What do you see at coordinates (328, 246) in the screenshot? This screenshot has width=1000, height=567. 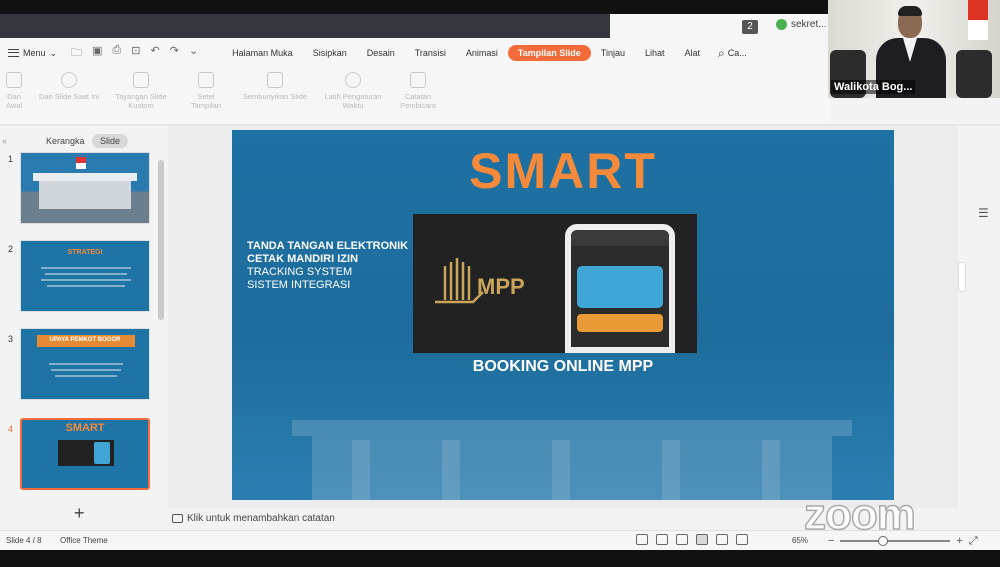 I see `bullet-item: TANDA TANGAN ELEKTRONIK` at bounding box center [328, 246].